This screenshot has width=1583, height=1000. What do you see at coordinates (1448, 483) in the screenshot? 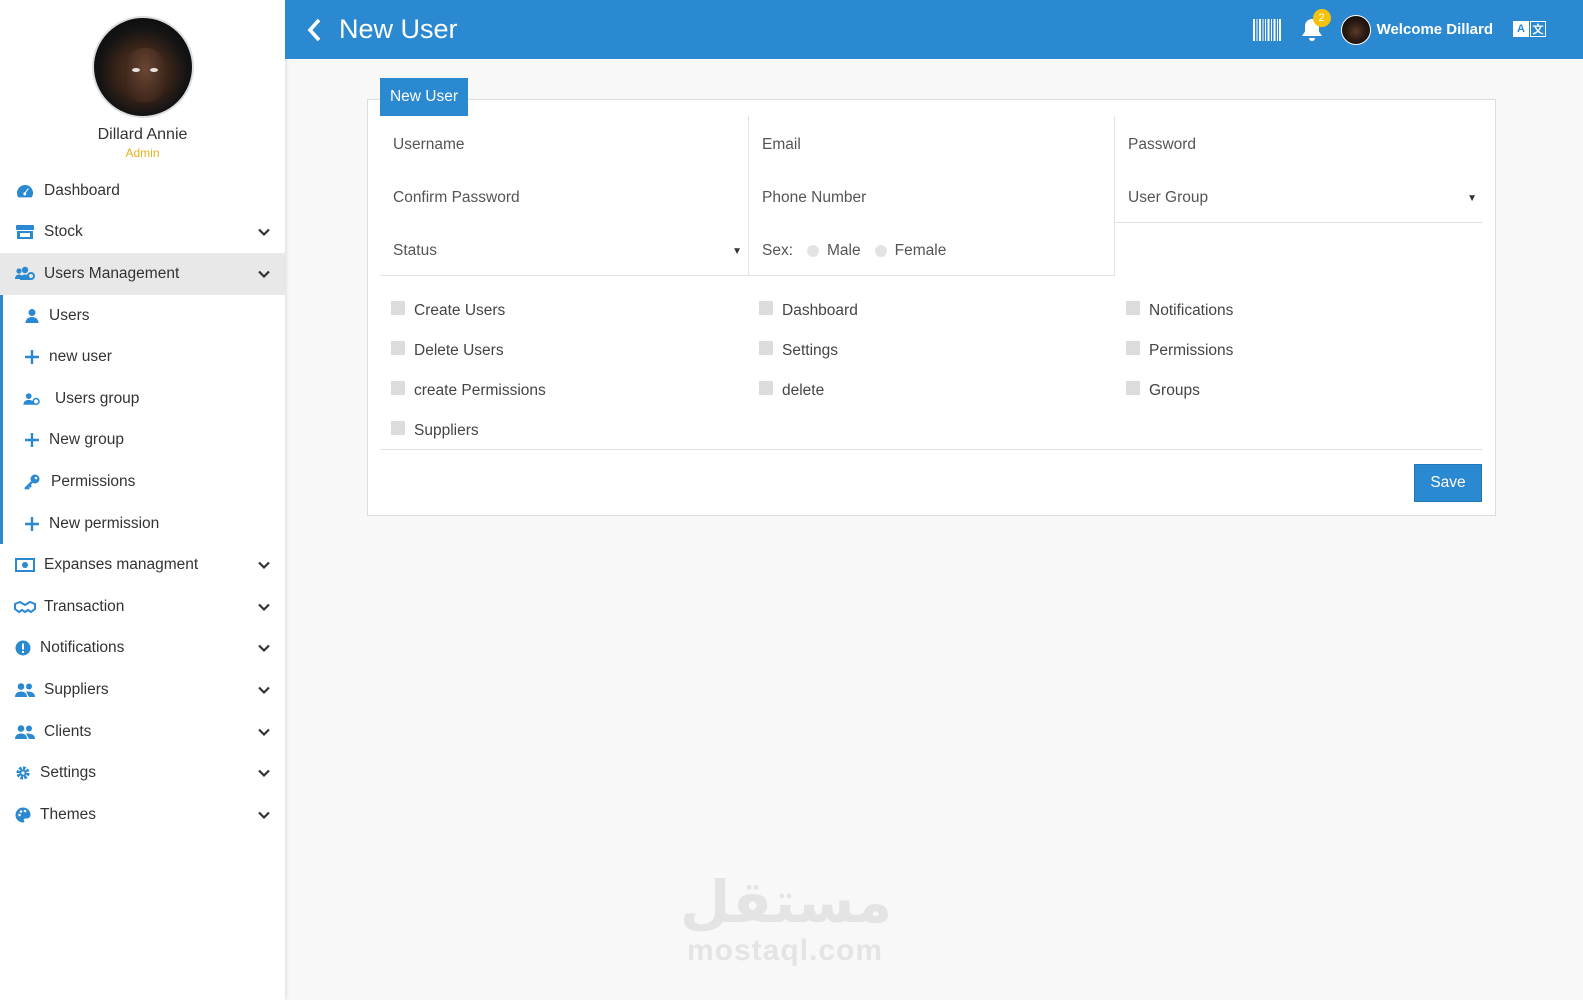
I see `save-button: Save` at bounding box center [1448, 483].